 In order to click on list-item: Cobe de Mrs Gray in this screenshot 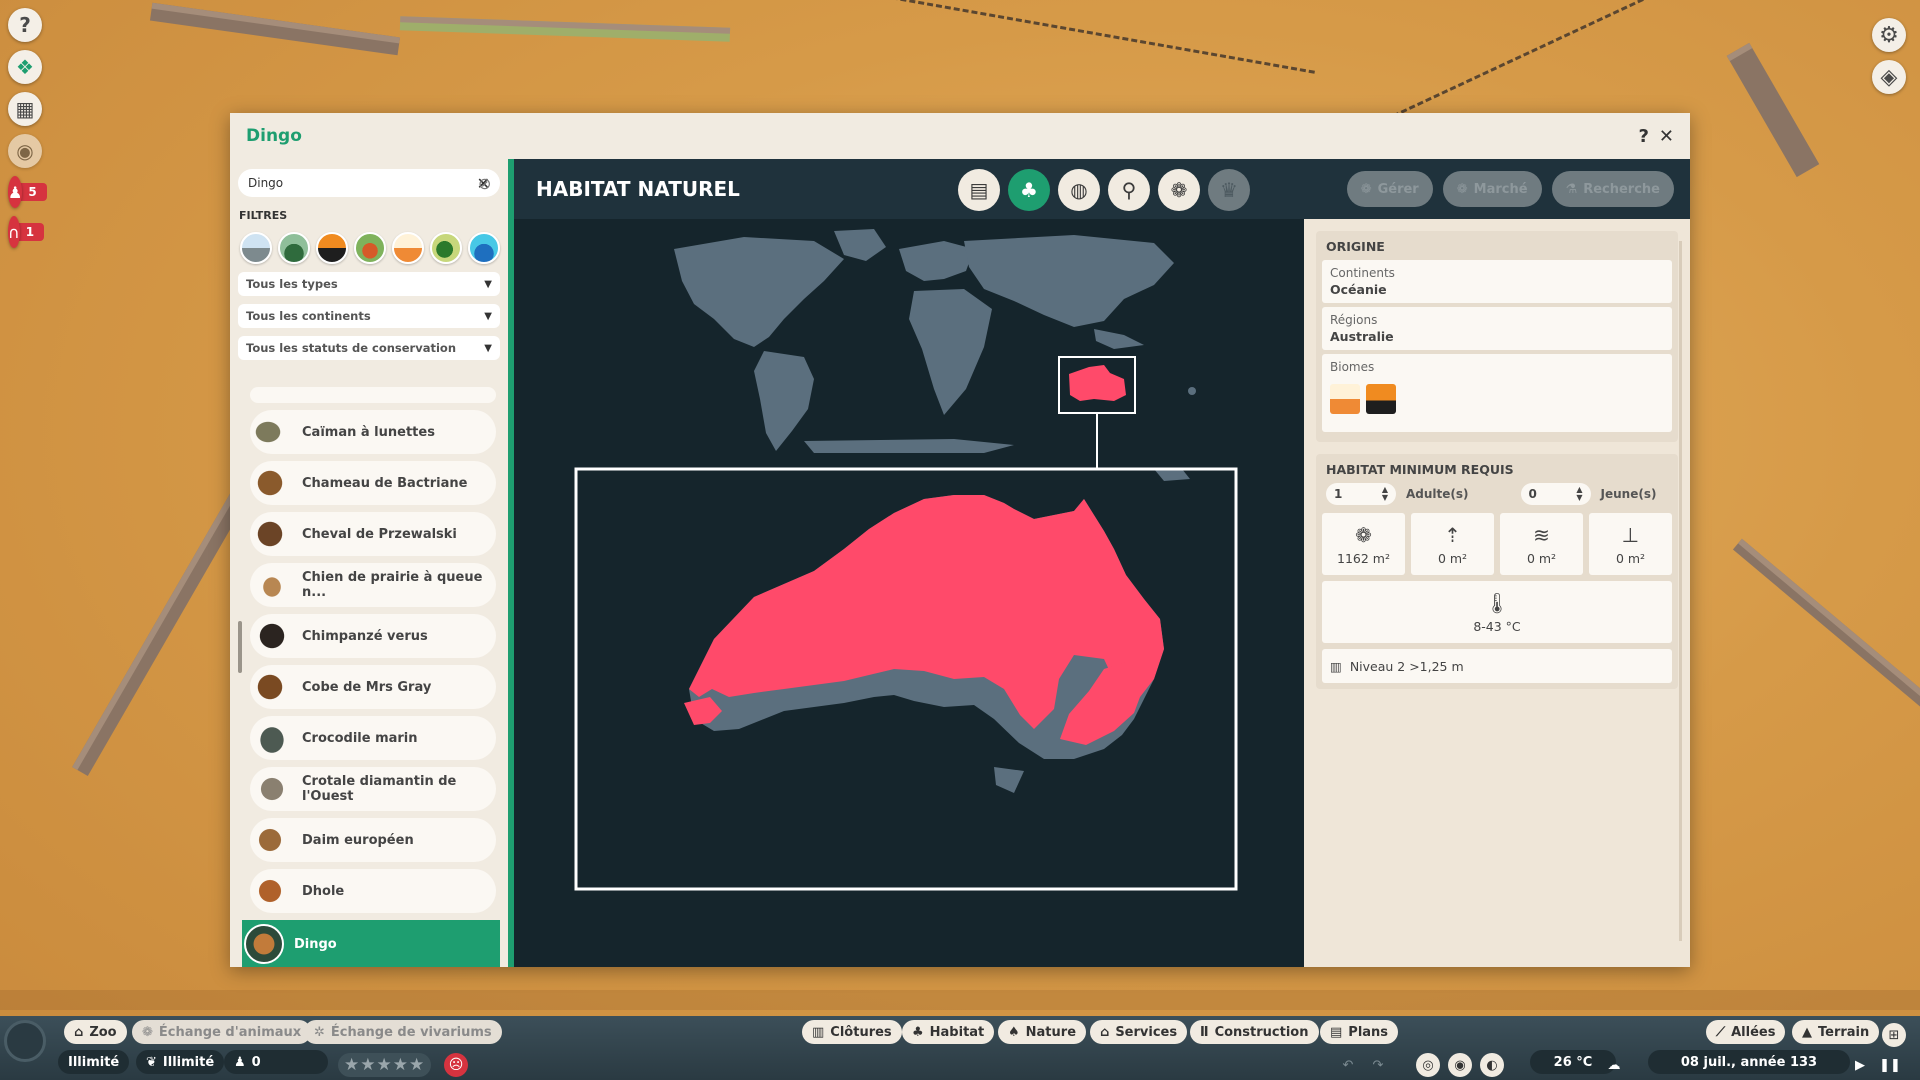, I will do `click(373, 687)`.